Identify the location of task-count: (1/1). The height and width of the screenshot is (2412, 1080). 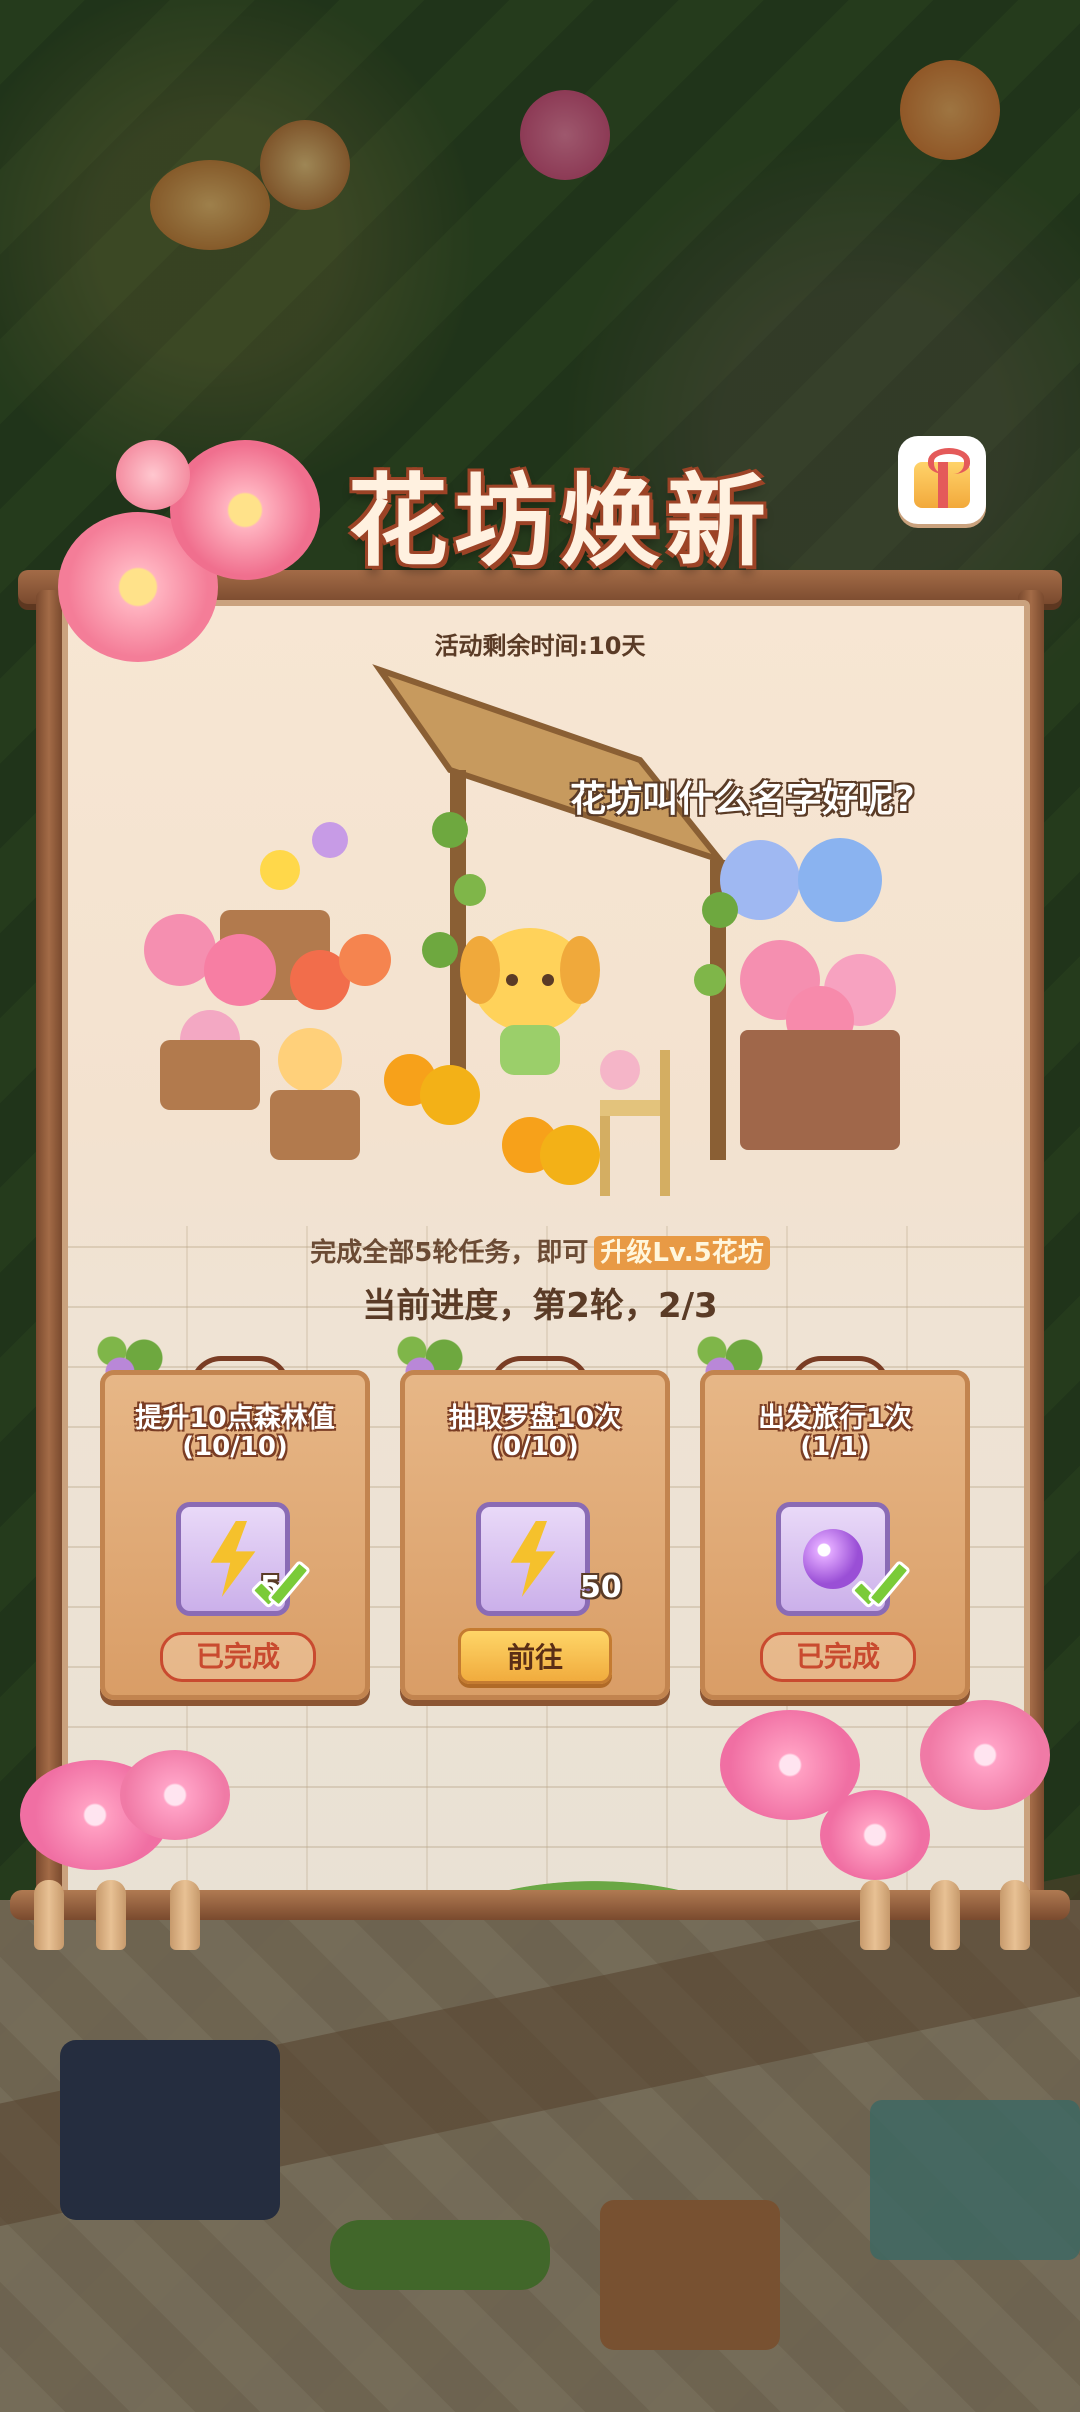
(835, 1447).